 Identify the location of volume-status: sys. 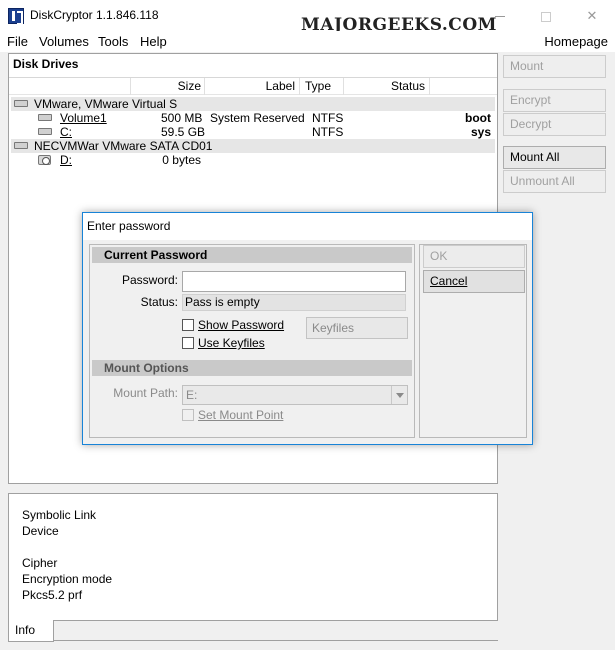
(480, 132).